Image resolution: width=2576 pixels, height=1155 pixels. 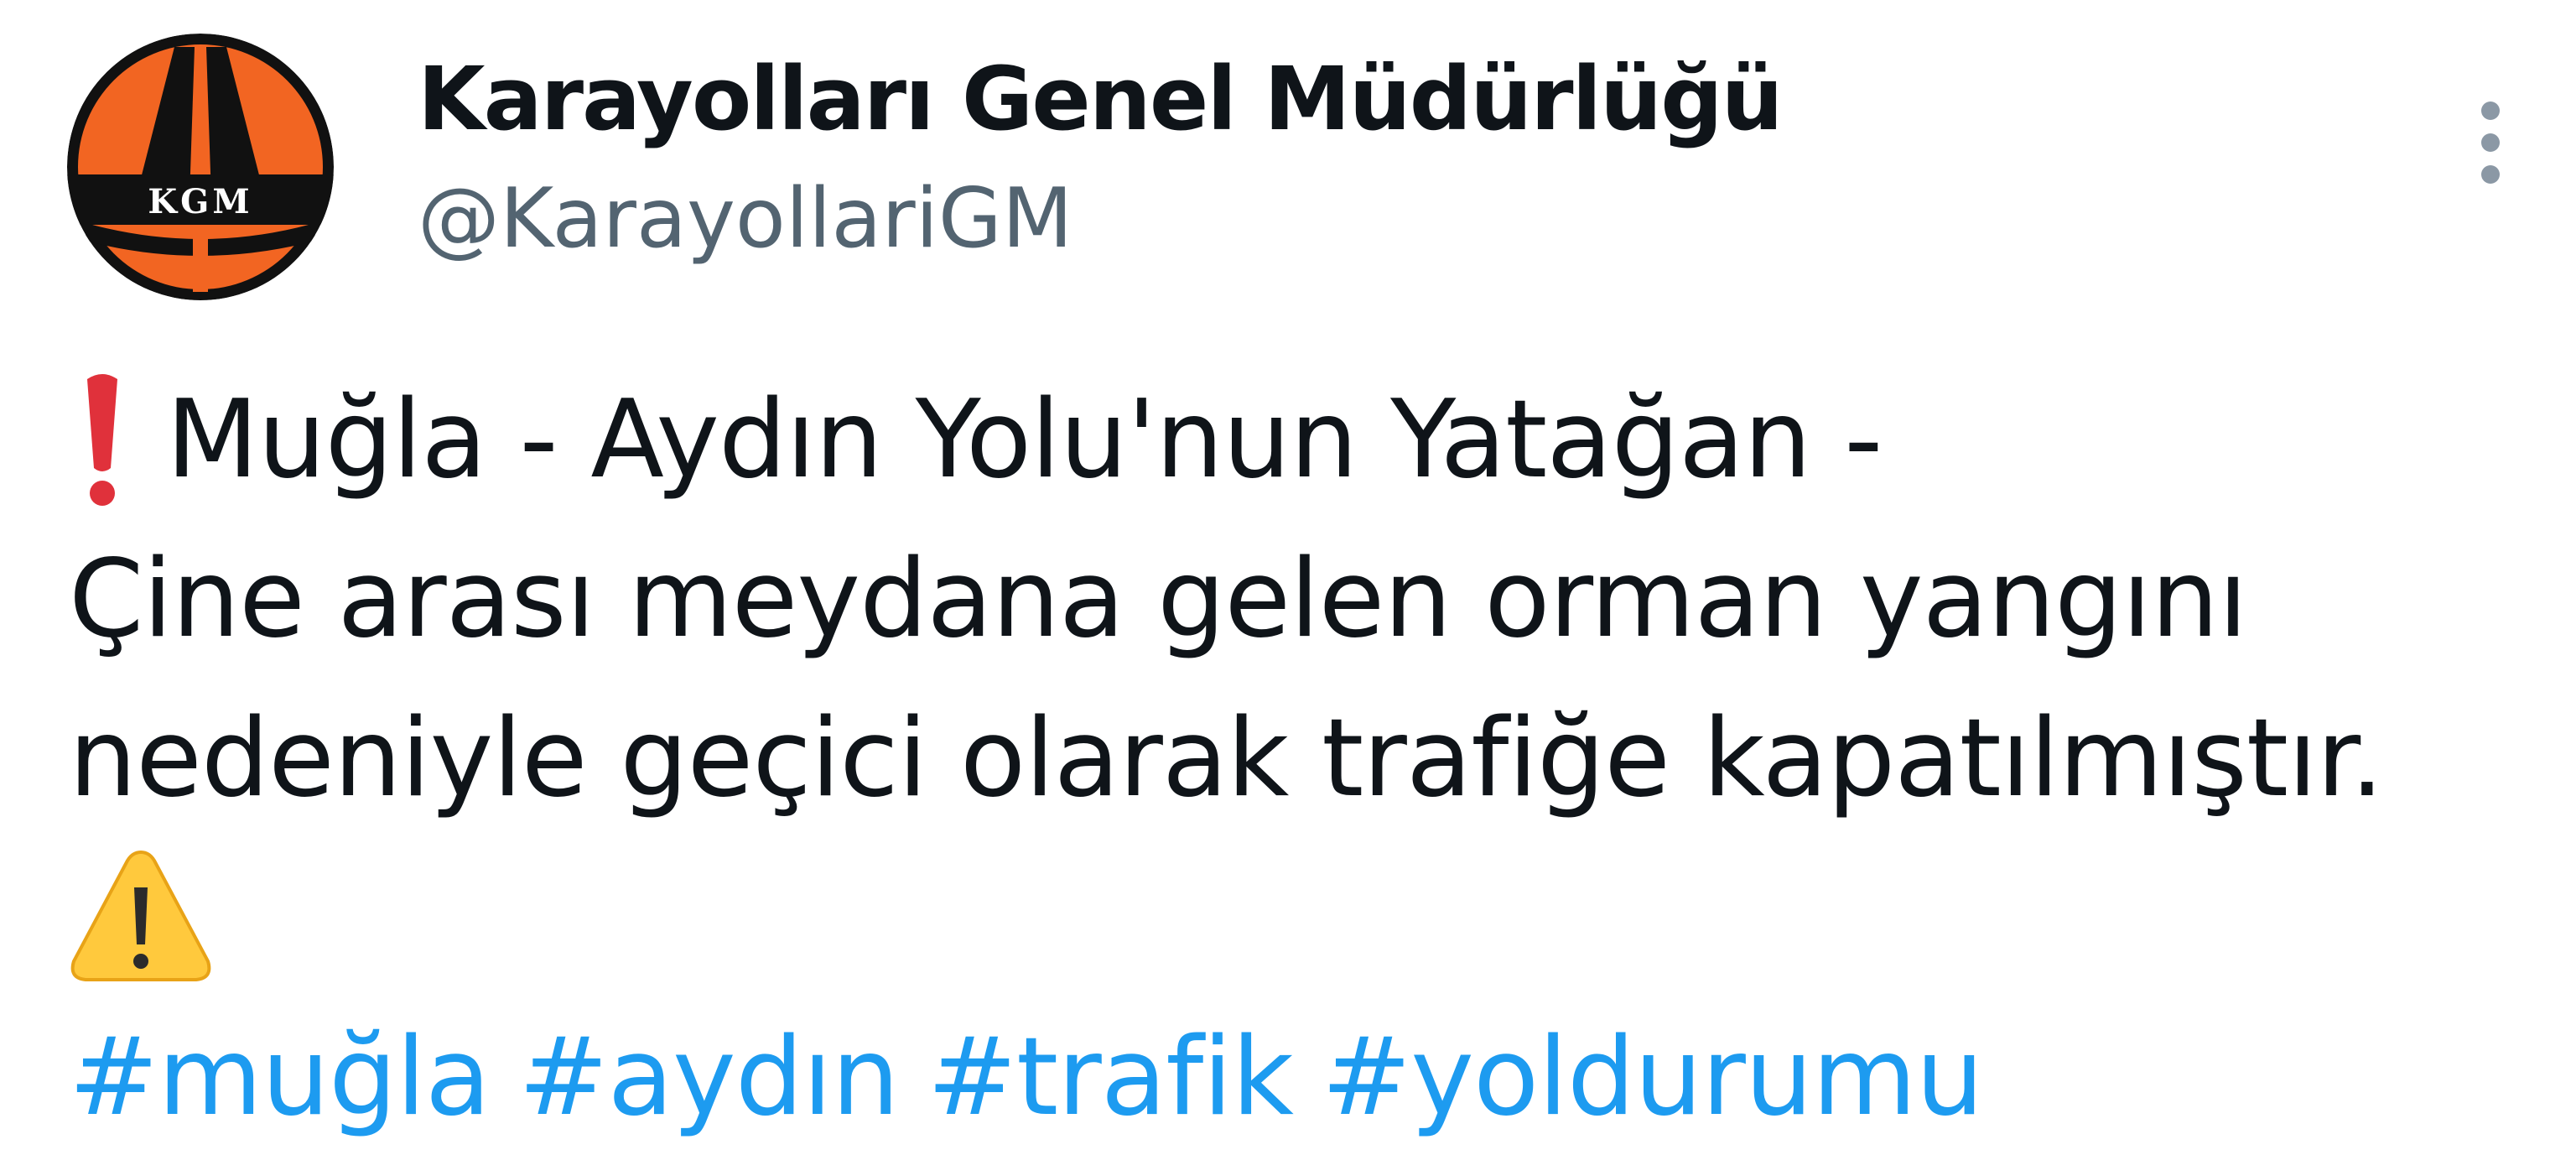 What do you see at coordinates (1310, 1076) in the screenshot?
I see `hashtag-list: #muğla #aydın #trafik #yoldurumu` at bounding box center [1310, 1076].